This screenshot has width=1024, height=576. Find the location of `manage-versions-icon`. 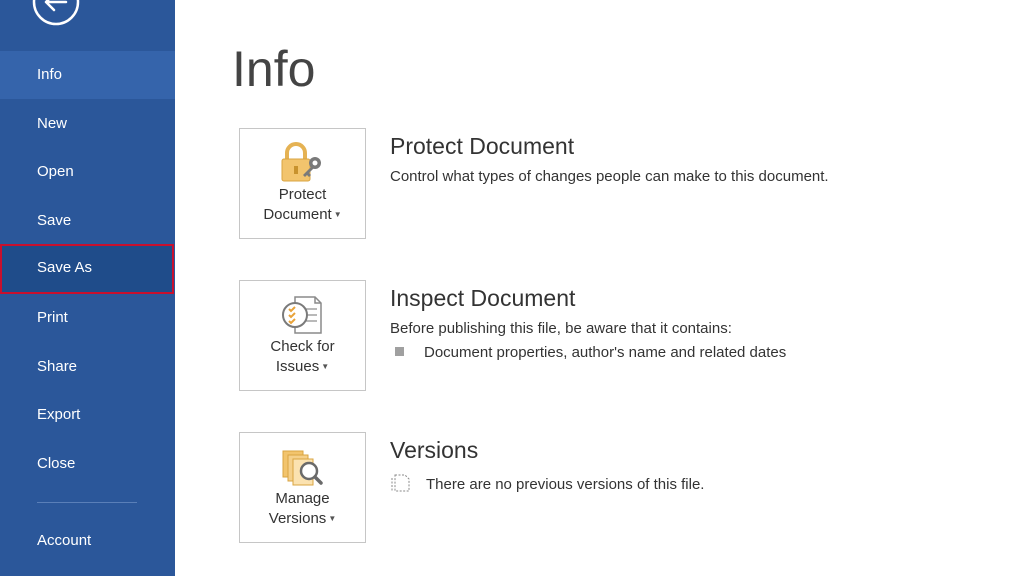

manage-versions-icon is located at coordinates (302, 468).